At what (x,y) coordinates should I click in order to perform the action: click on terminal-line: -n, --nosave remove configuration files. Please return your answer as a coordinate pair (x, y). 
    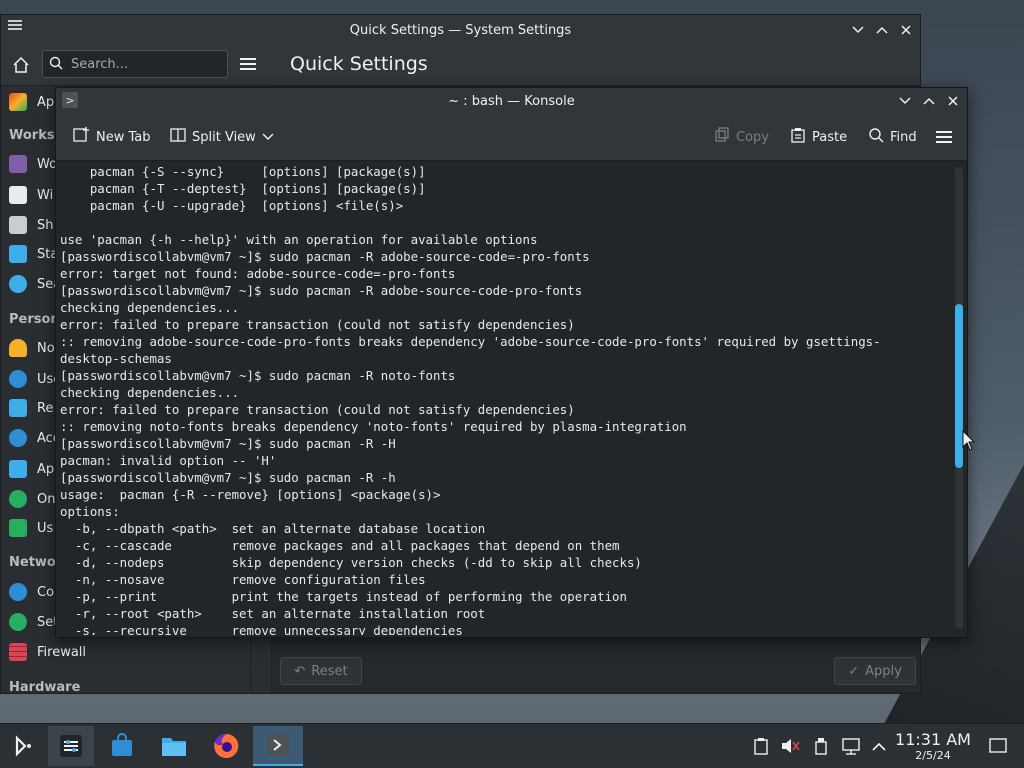
    Looking at the image, I should click on (243, 579).